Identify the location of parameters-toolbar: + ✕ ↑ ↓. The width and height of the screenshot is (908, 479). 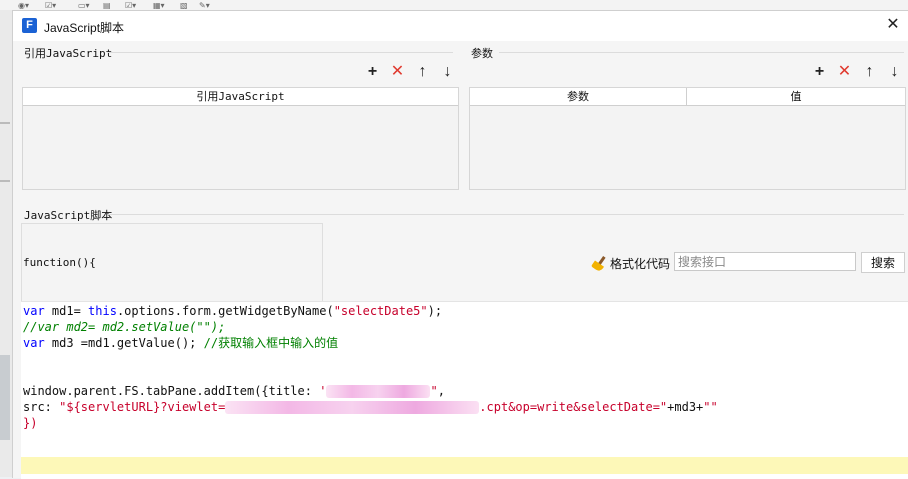
(857, 72).